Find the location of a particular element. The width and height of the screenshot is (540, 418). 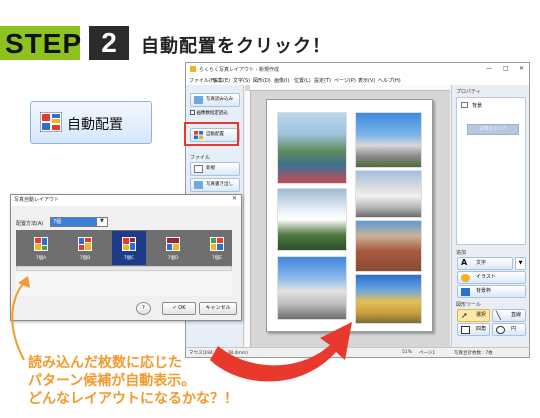

cancel-button: キャンセル is located at coordinates (218, 308).